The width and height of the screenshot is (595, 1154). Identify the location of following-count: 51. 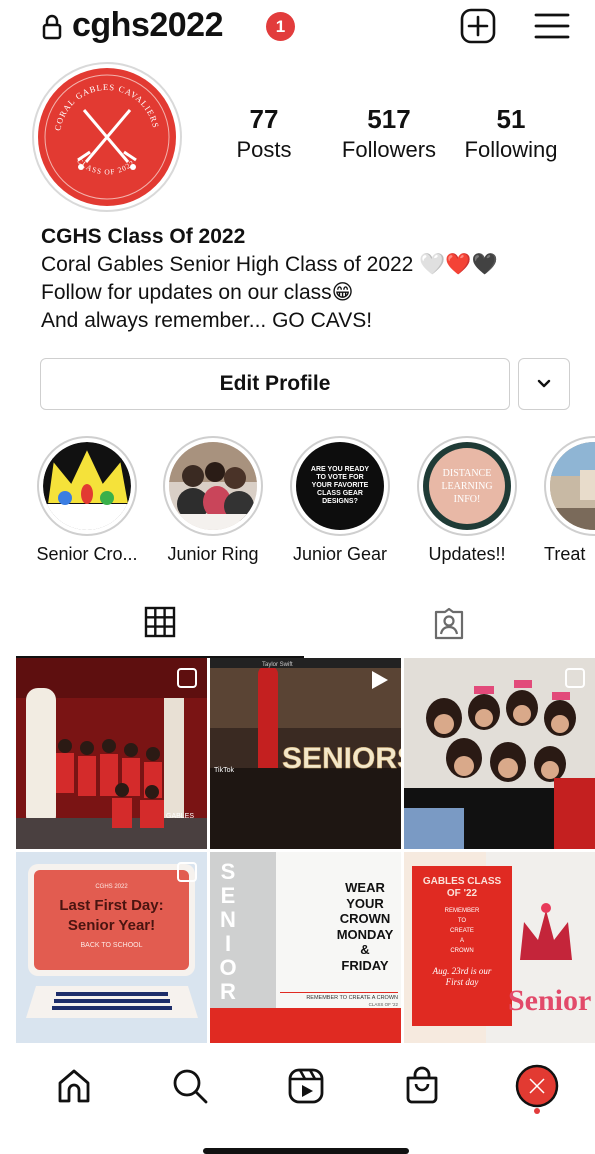
(511, 119).